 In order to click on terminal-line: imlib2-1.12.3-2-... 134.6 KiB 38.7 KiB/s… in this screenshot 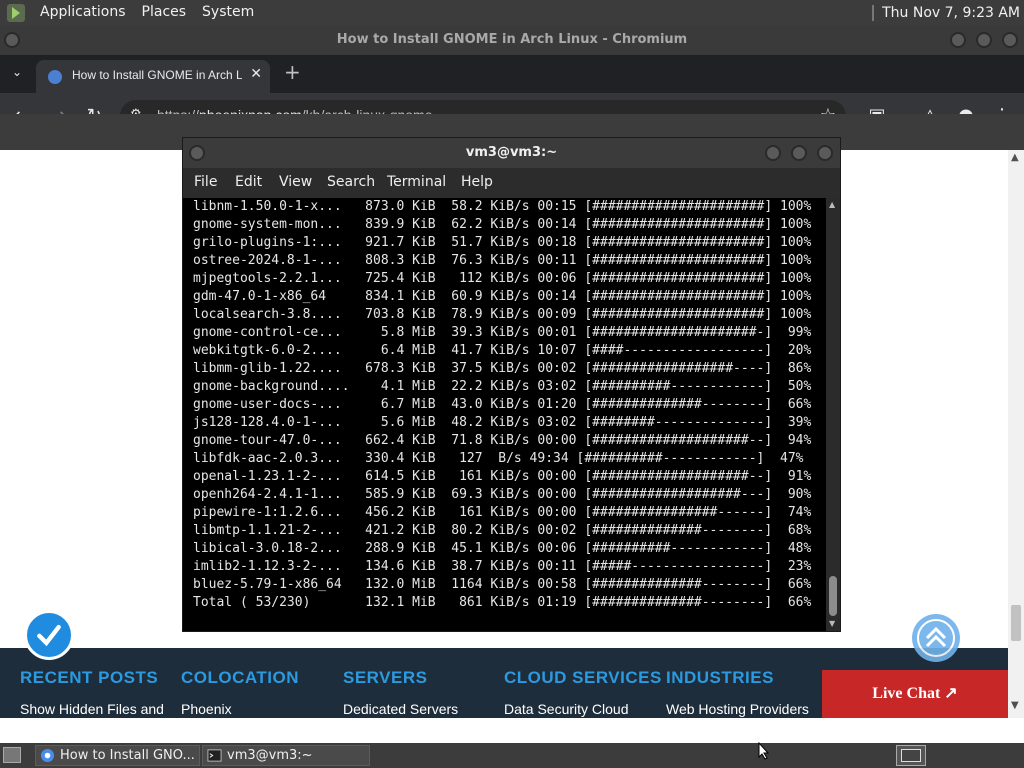, I will do `click(502, 566)`.